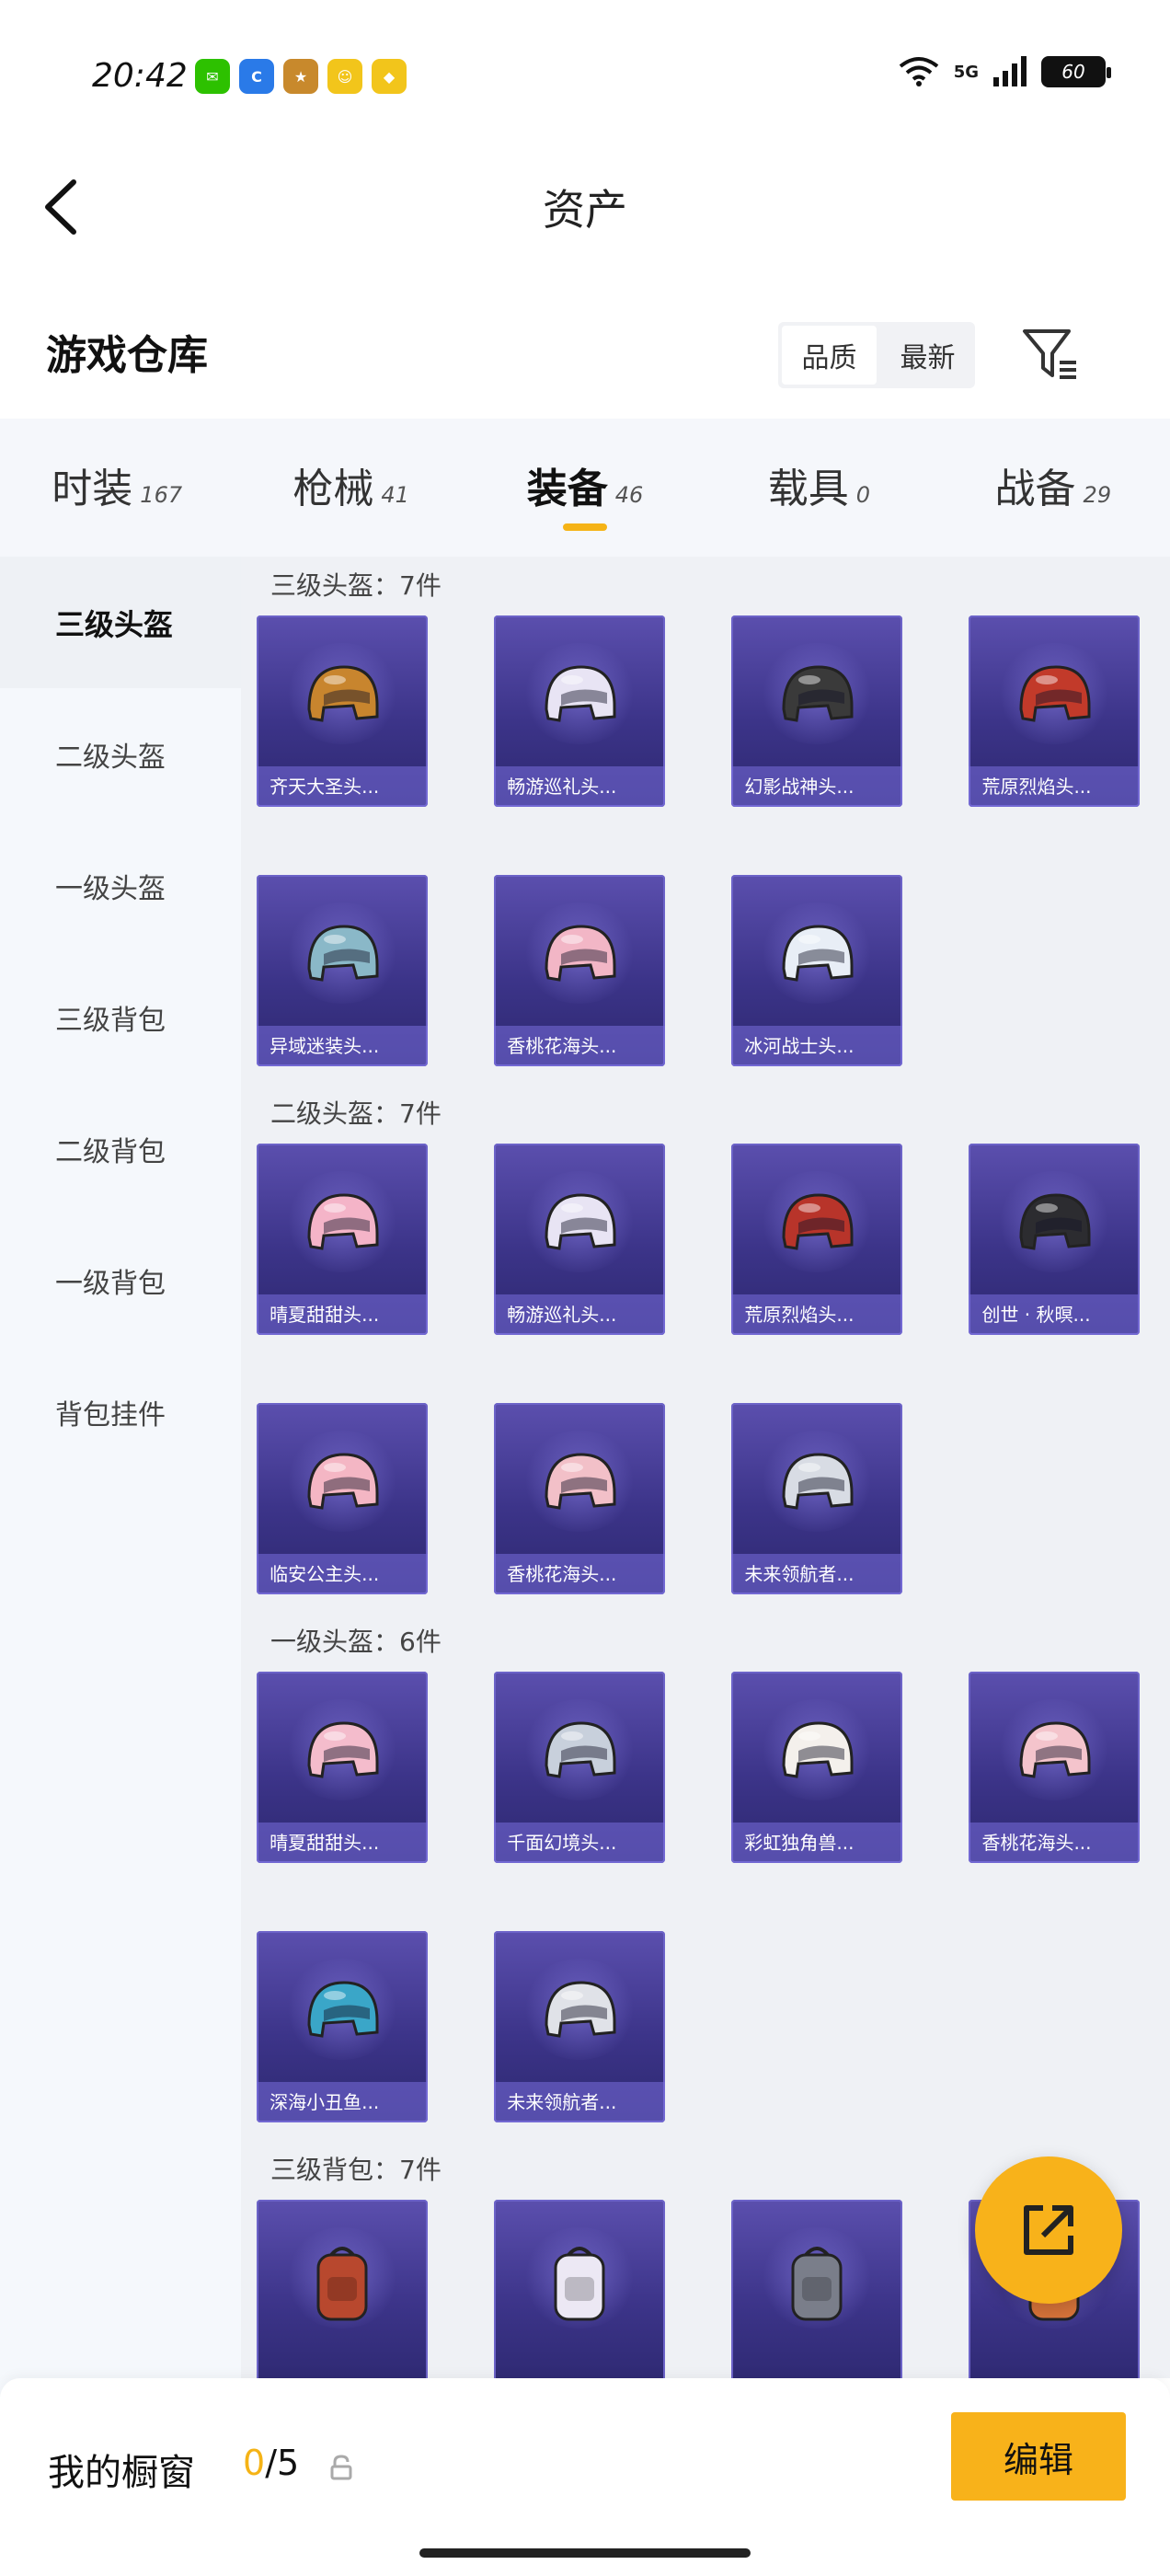 This screenshot has height=2576, width=1170. Describe the element at coordinates (127, 355) in the screenshot. I see `warehouse-title: 游戏仓库` at that location.